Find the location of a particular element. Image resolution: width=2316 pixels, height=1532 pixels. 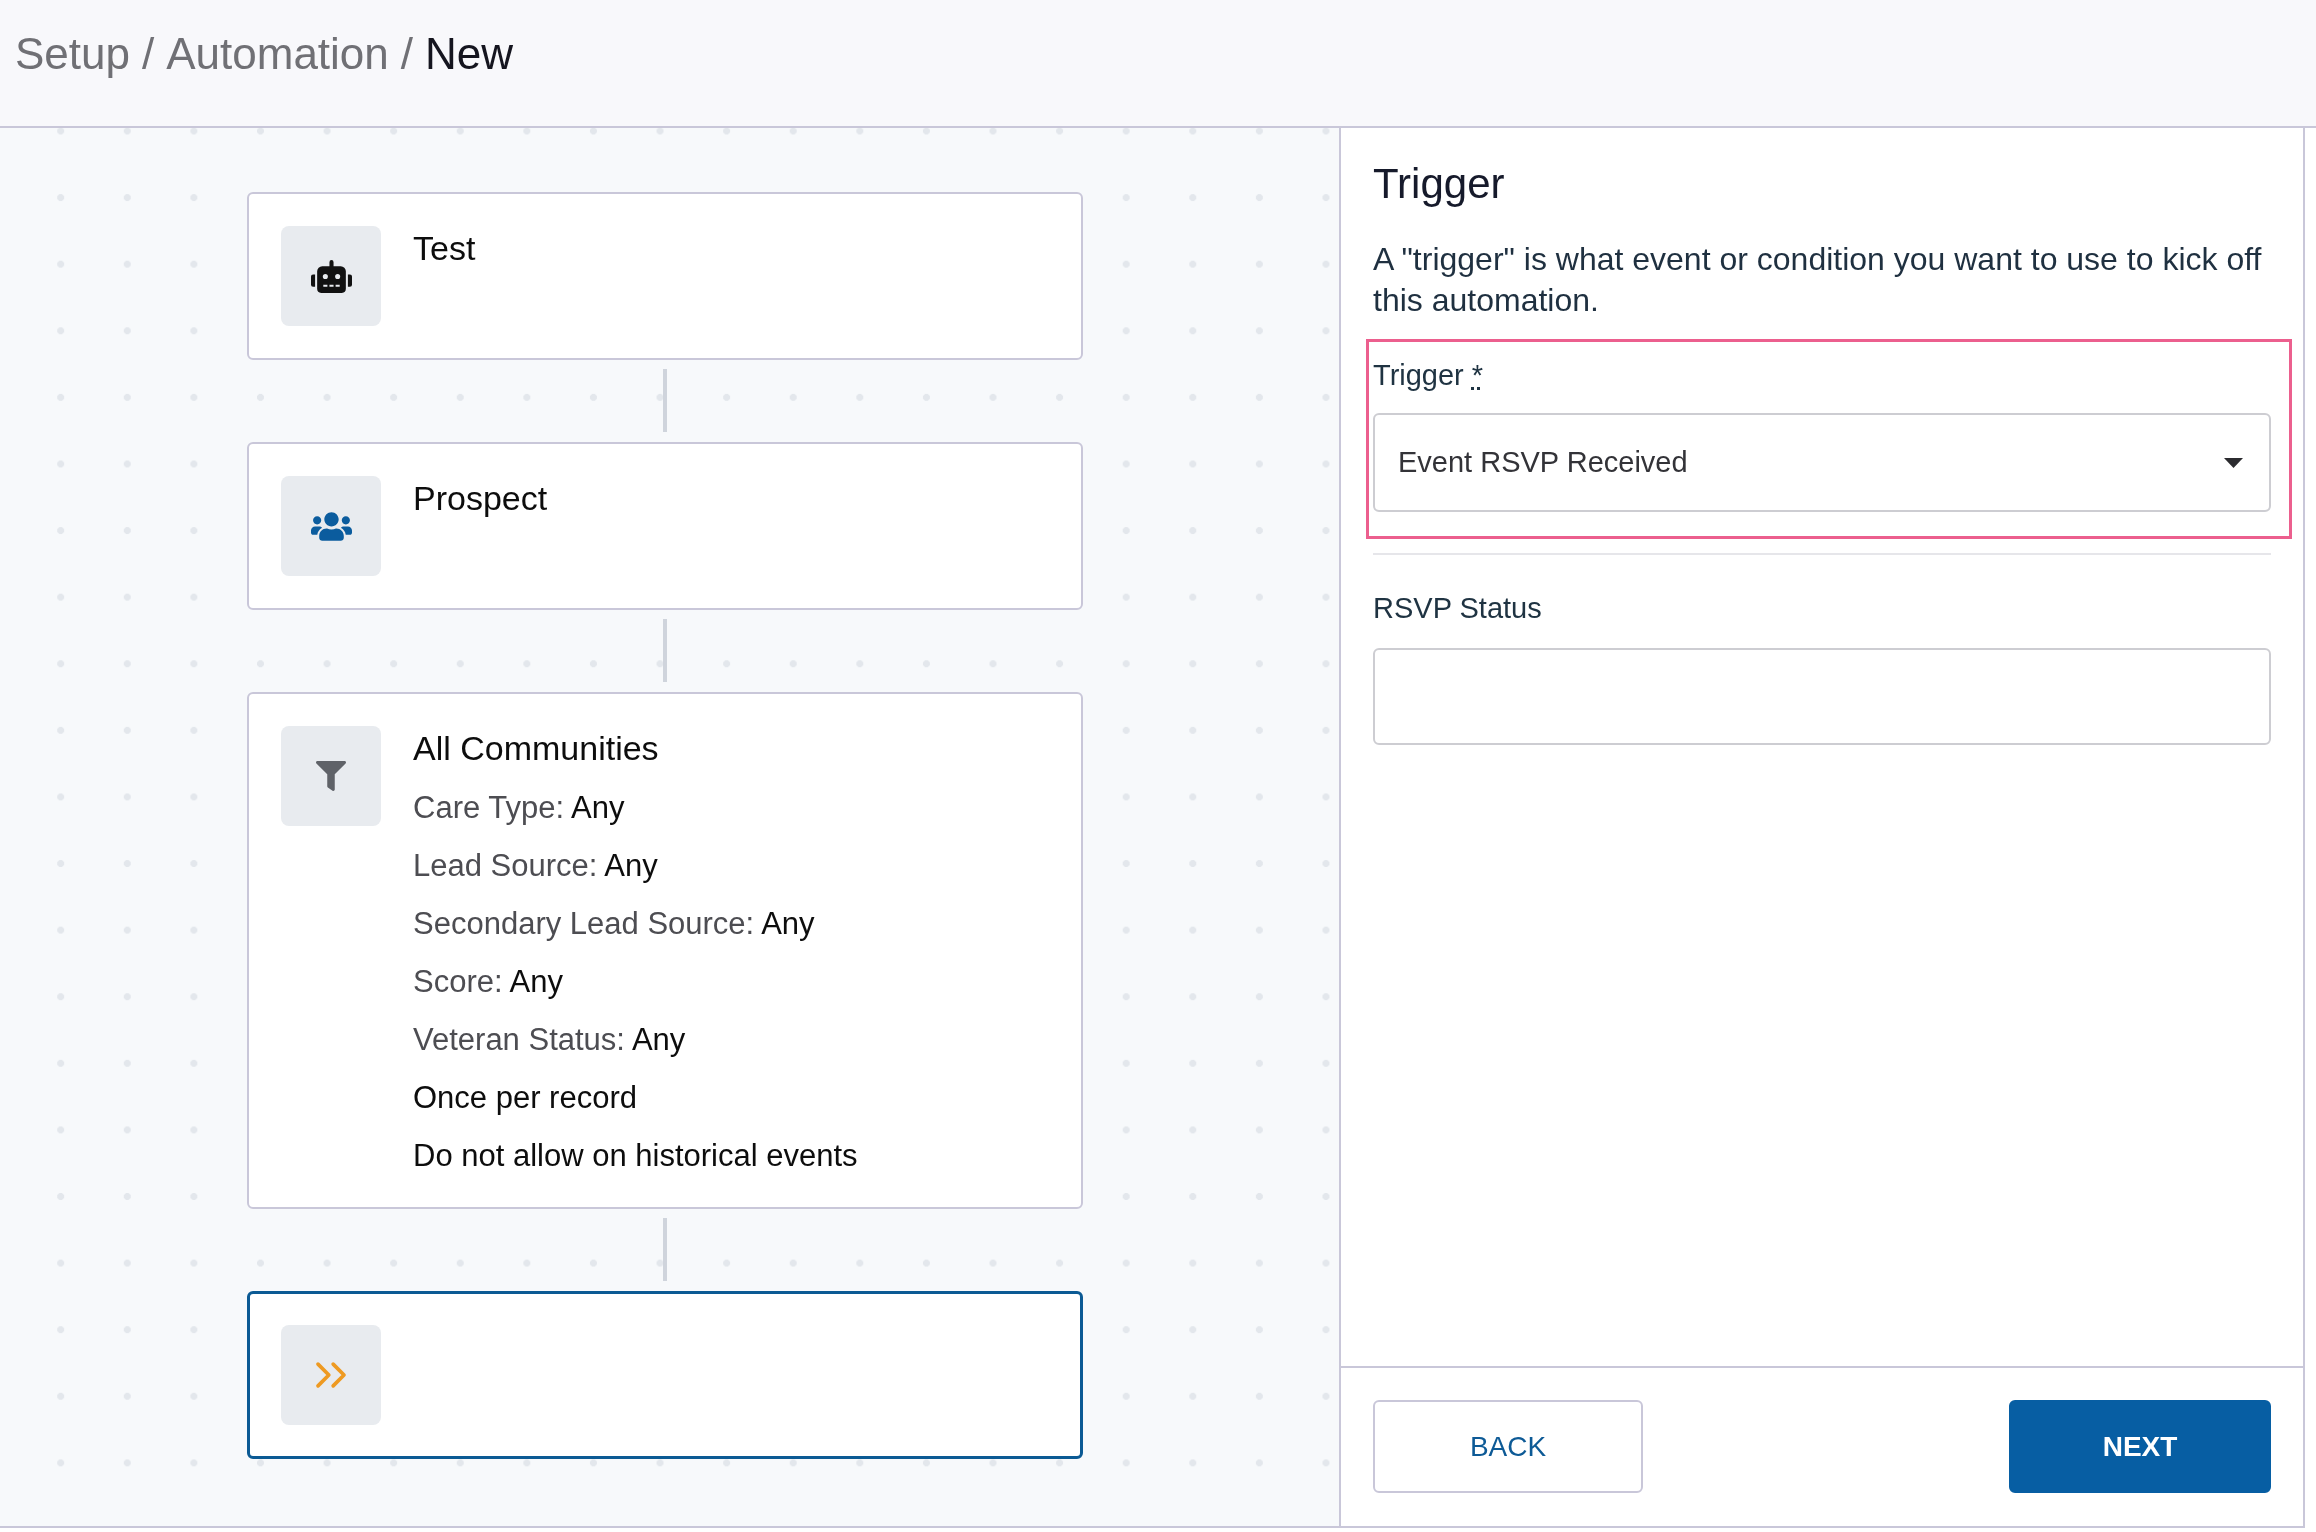

panel-title: Trigger is located at coordinates (1439, 184).